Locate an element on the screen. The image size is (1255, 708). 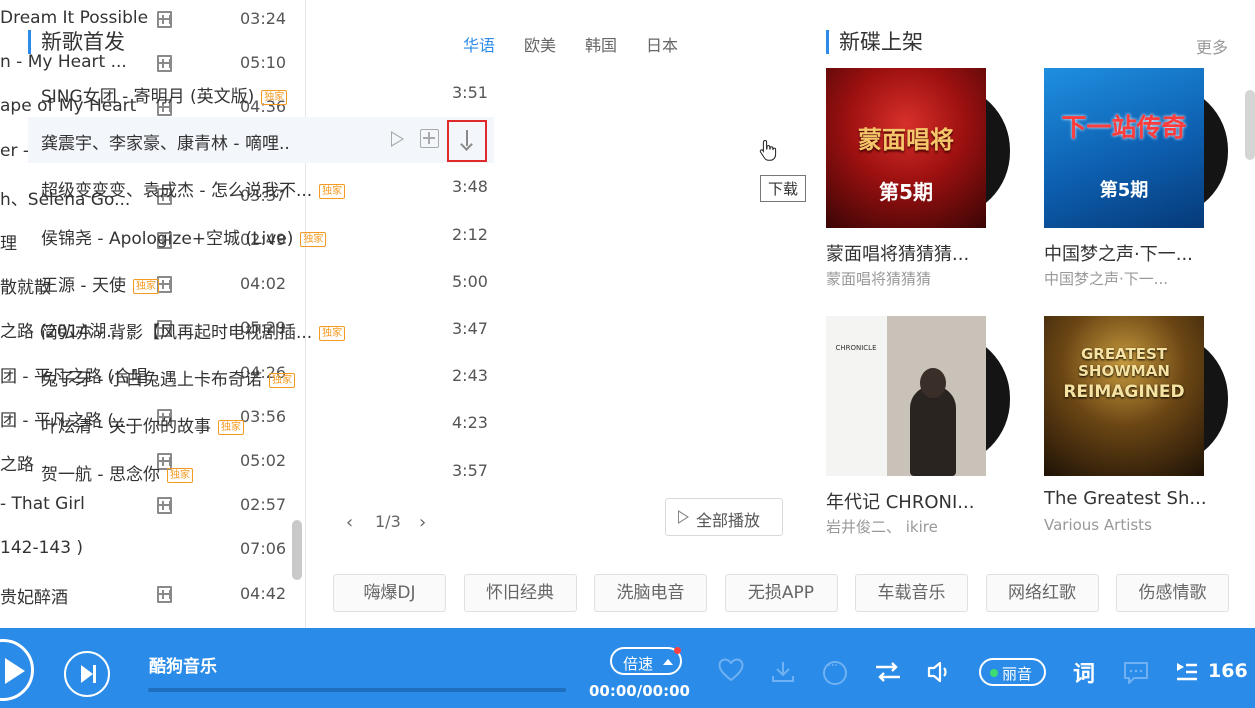
hand-cursor-icon is located at coordinates (768, 150).